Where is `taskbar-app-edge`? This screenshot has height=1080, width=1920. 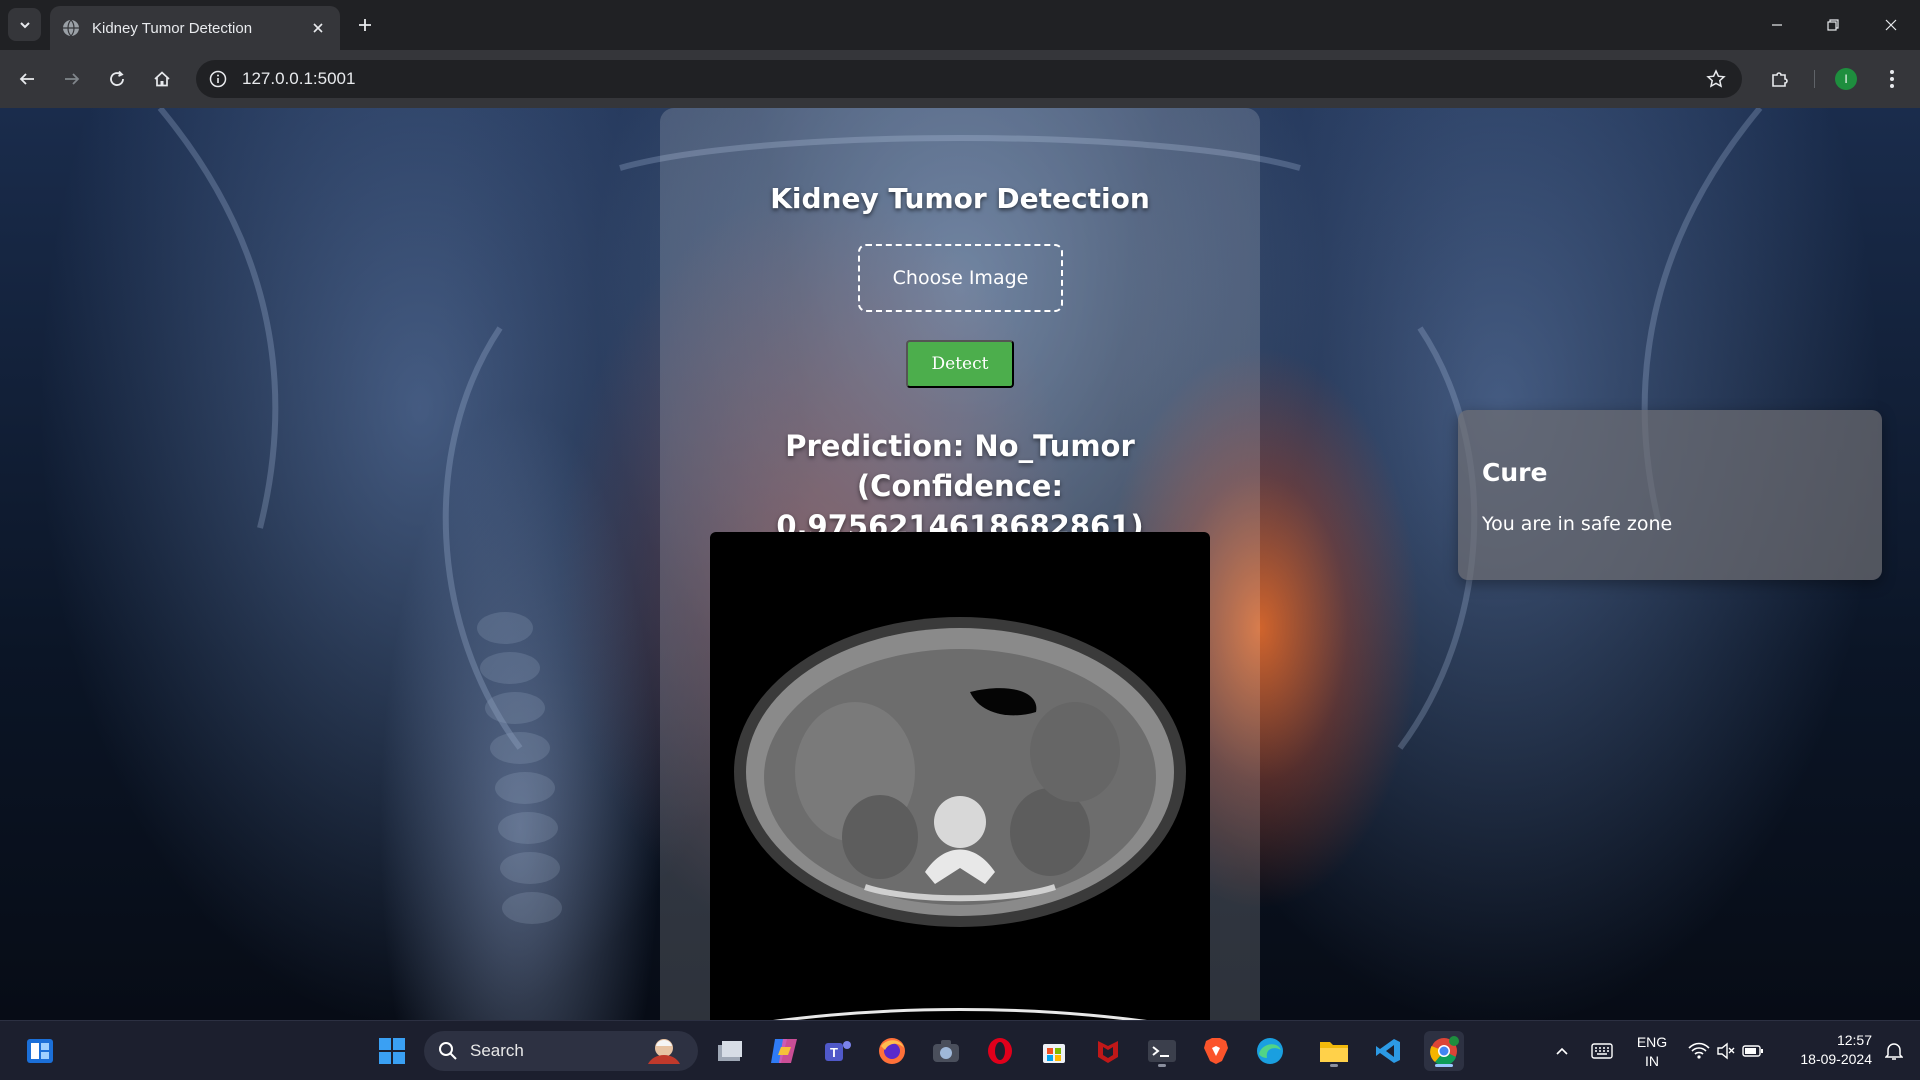 taskbar-app-edge is located at coordinates (1270, 1051).